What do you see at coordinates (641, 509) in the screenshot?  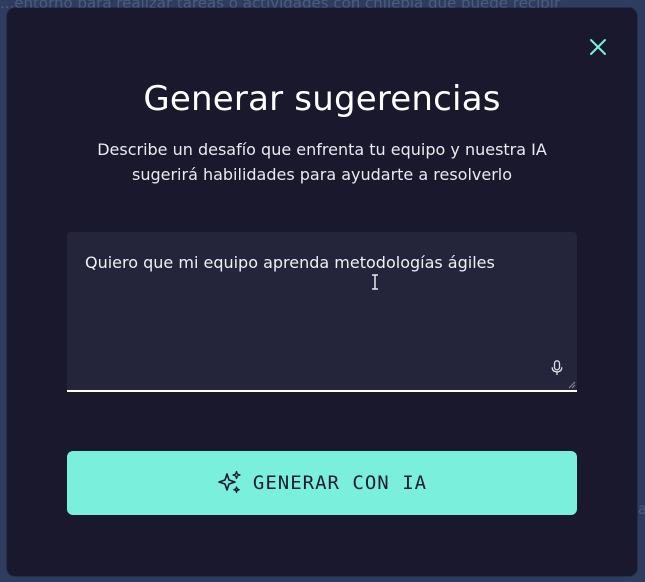 I see `background-fragment: a` at bounding box center [641, 509].